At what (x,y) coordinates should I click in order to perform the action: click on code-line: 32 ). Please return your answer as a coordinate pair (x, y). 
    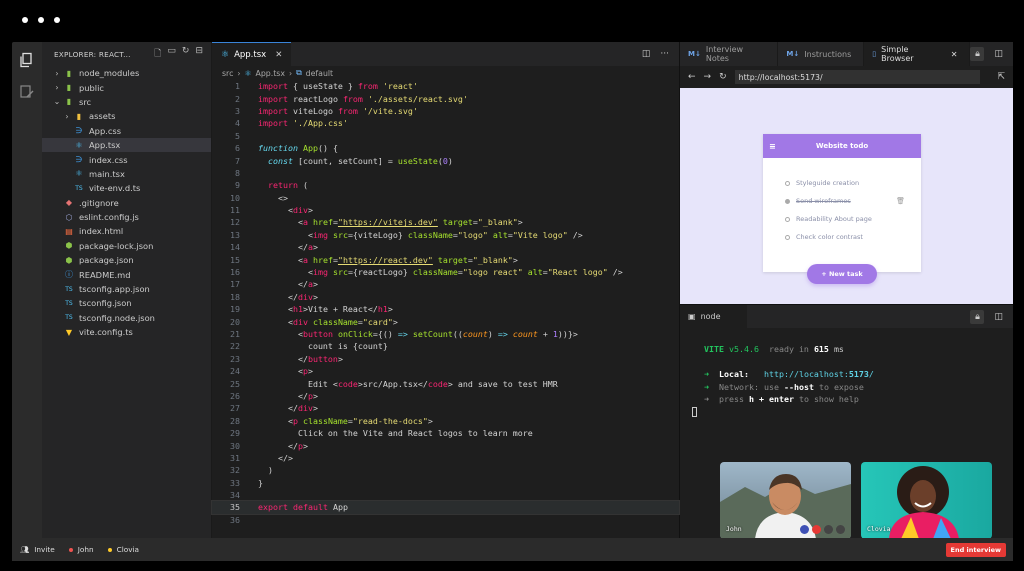
    Looking at the image, I should click on (445, 470).